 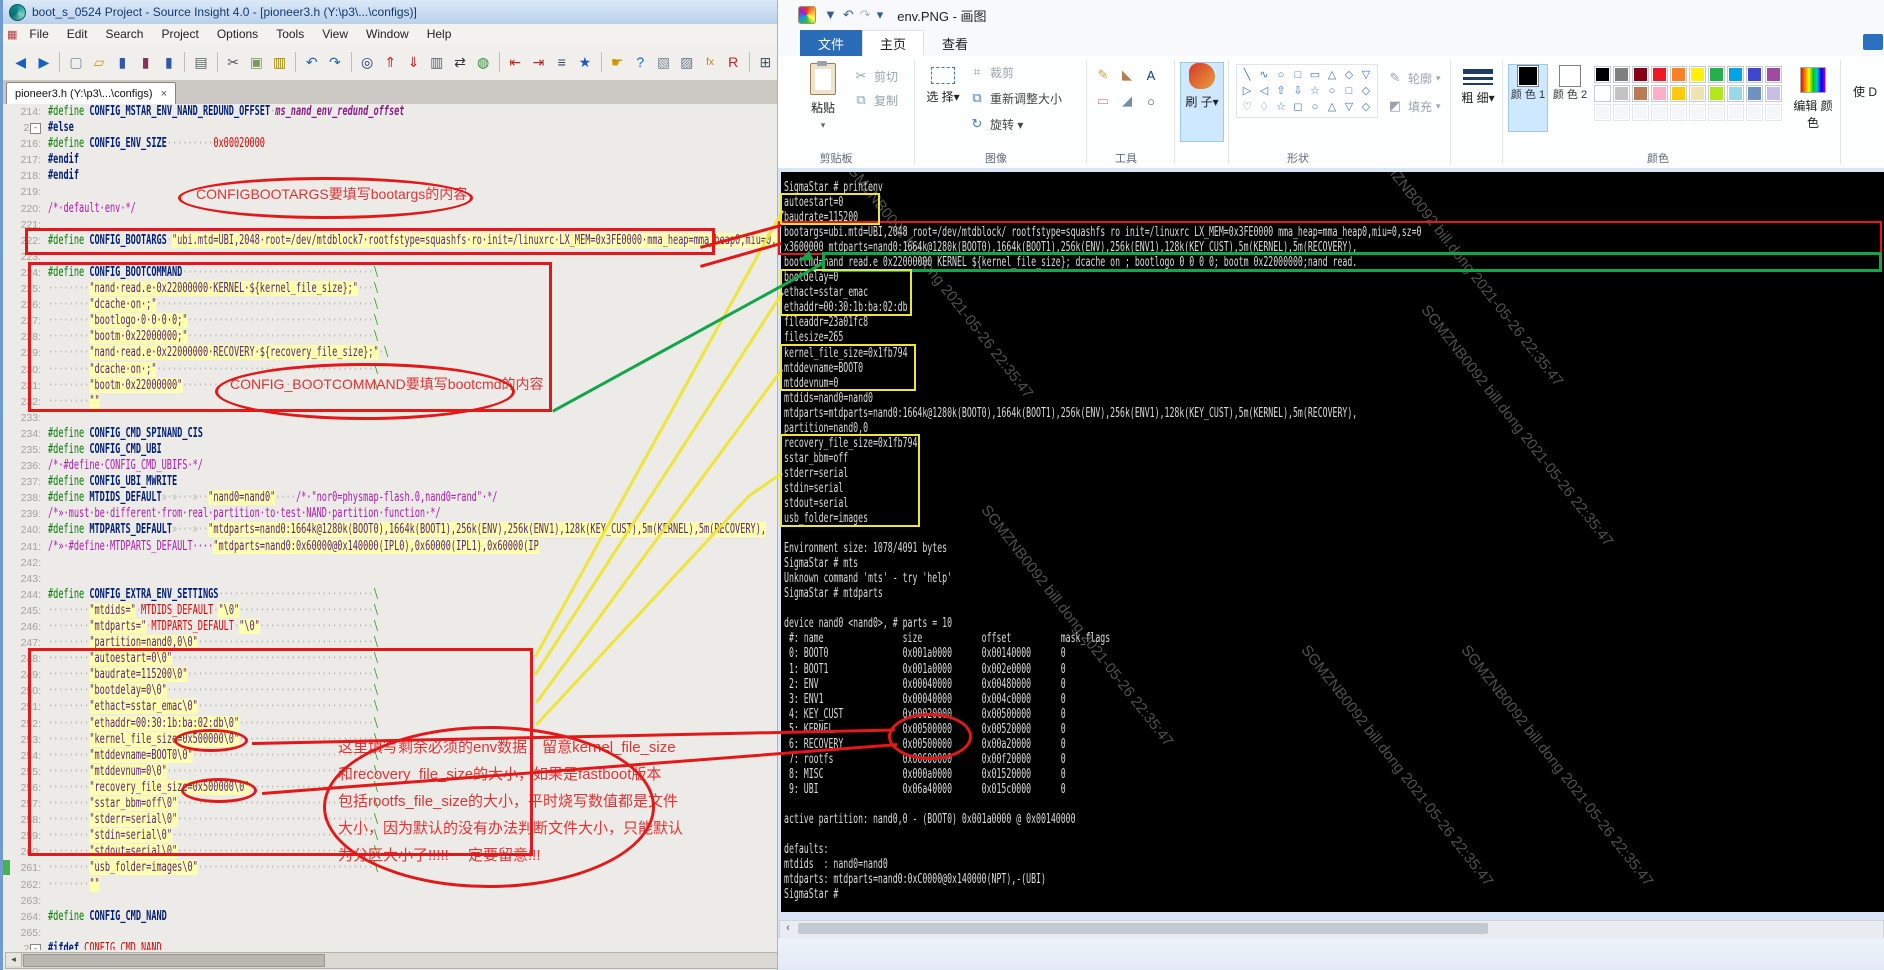 I want to click on cut-button: ✂ 剪切, so click(x=875, y=76).